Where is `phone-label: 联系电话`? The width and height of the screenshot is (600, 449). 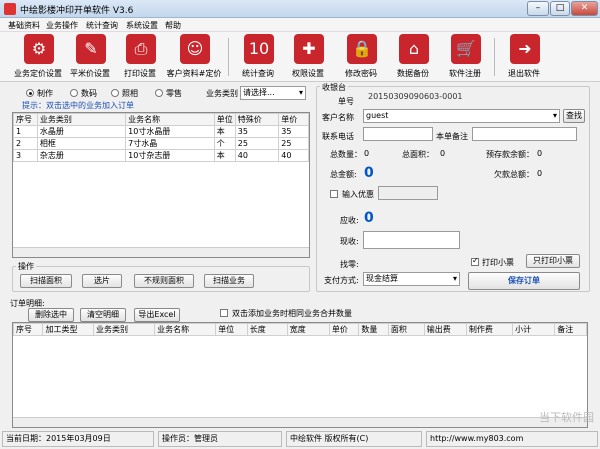 phone-label: 联系电话 is located at coordinates (338, 136).